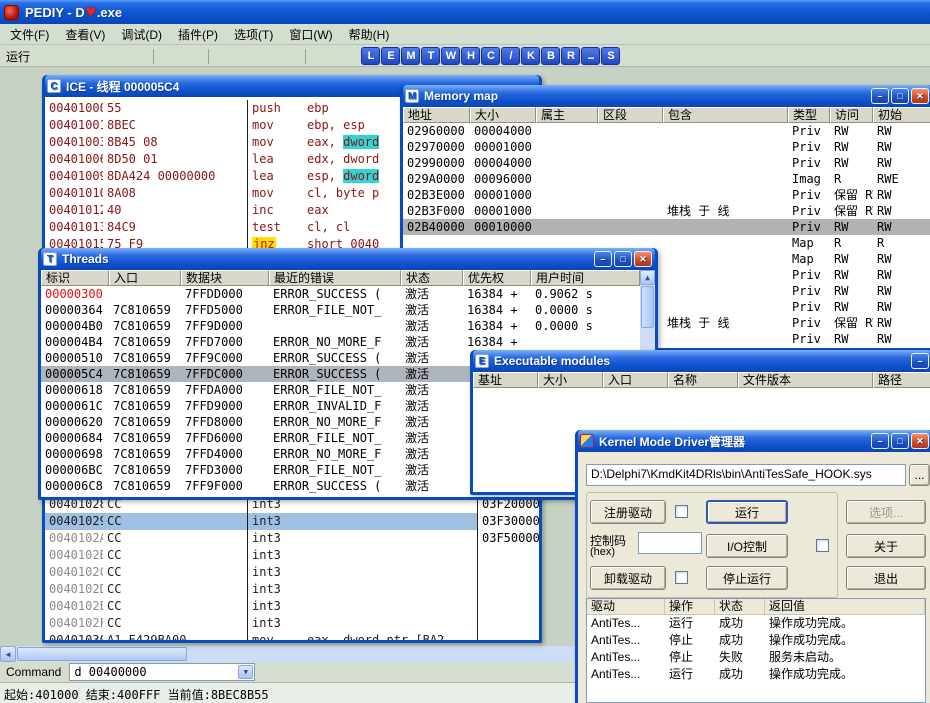 Image resolution: width=930 pixels, height=703 pixels. What do you see at coordinates (141, 34) in the screenshot?
I see `menu-item: 调试(D)` at bounding box center [141, 34].